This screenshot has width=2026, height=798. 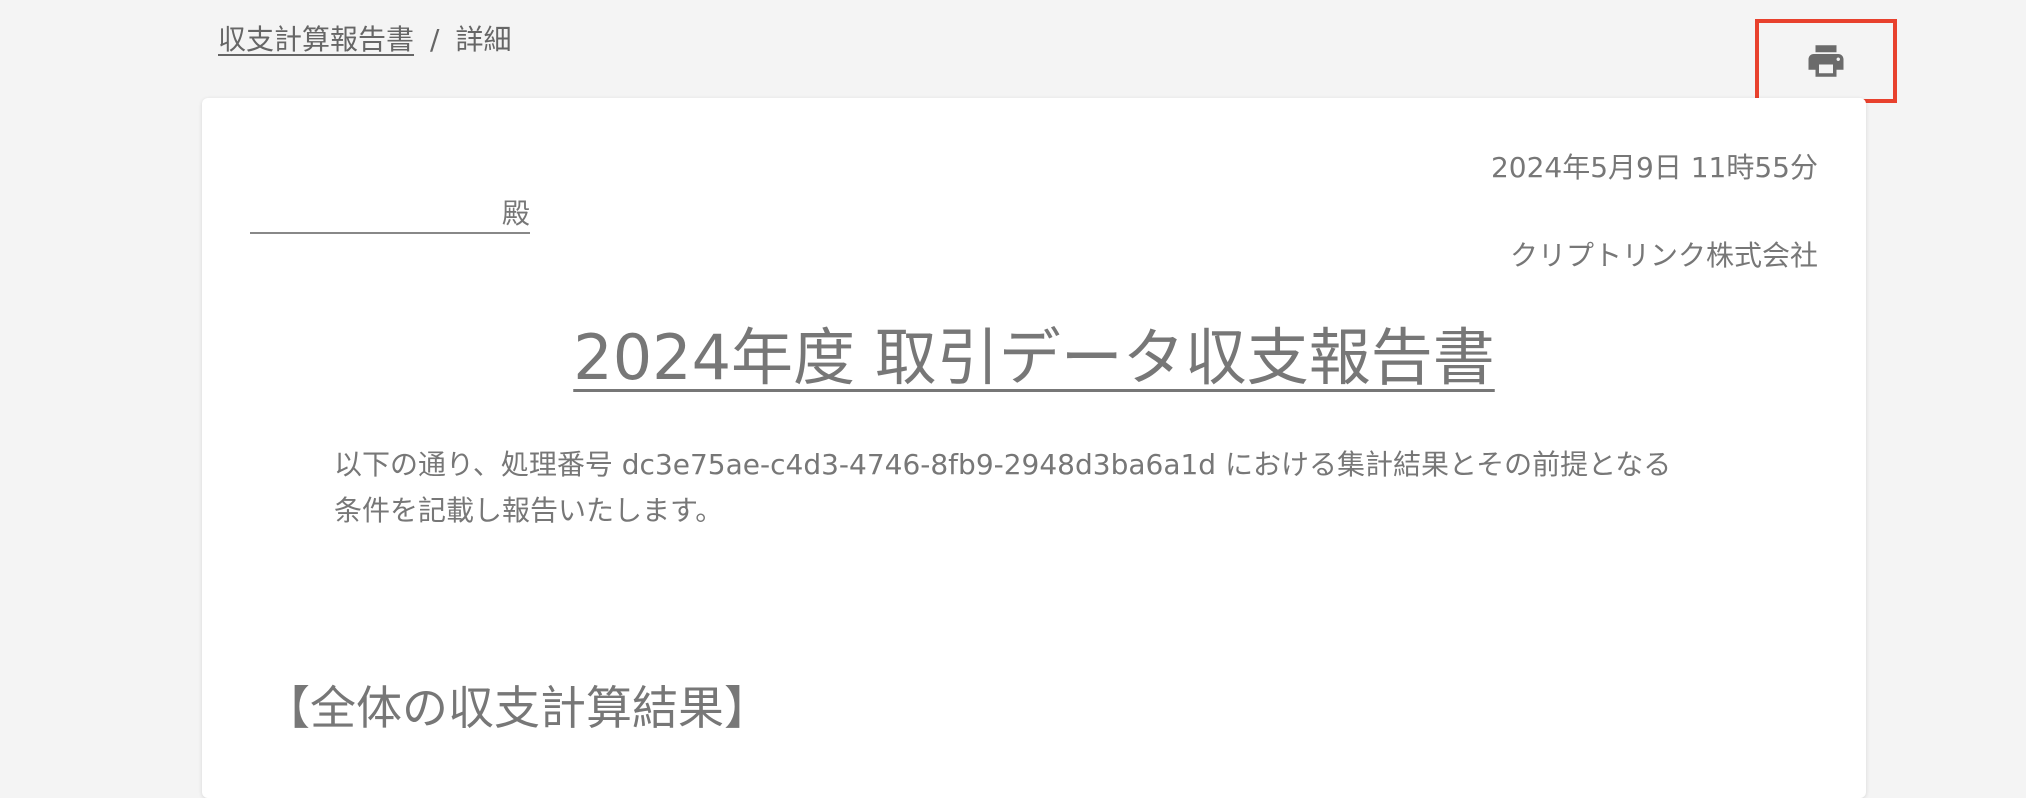 What do you see at coordinates (517, 708) in the screenshot?
I see `section-heading-overall-results: 【全体の収支計算結果】` at bounding box center [517, 708].